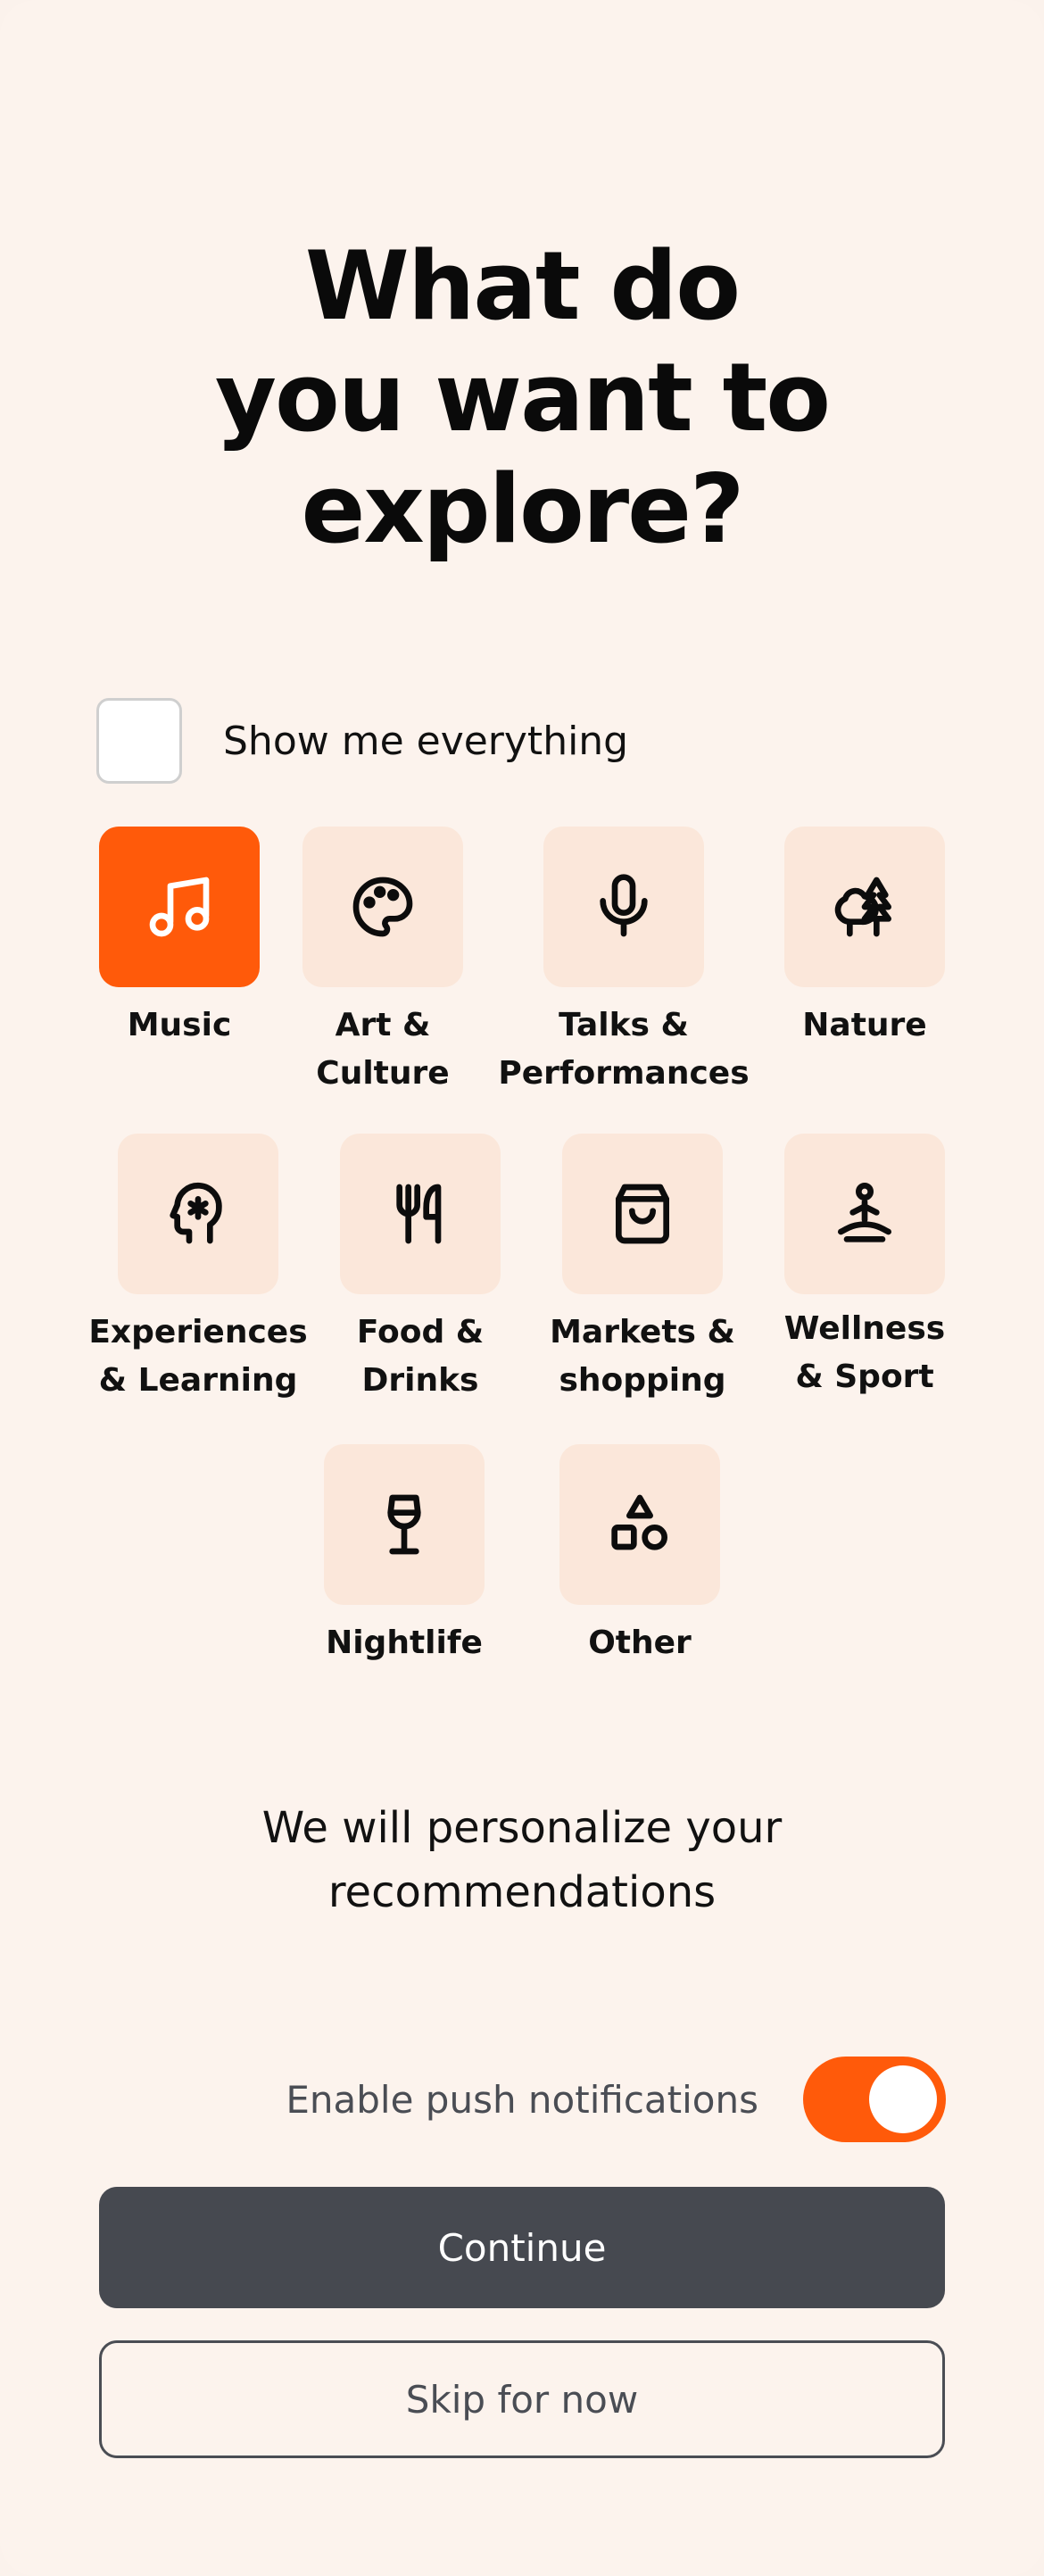 The height and width of the screenshot is (2576, 1044). I want to click on category-nature: Nature, so click(864, 935).